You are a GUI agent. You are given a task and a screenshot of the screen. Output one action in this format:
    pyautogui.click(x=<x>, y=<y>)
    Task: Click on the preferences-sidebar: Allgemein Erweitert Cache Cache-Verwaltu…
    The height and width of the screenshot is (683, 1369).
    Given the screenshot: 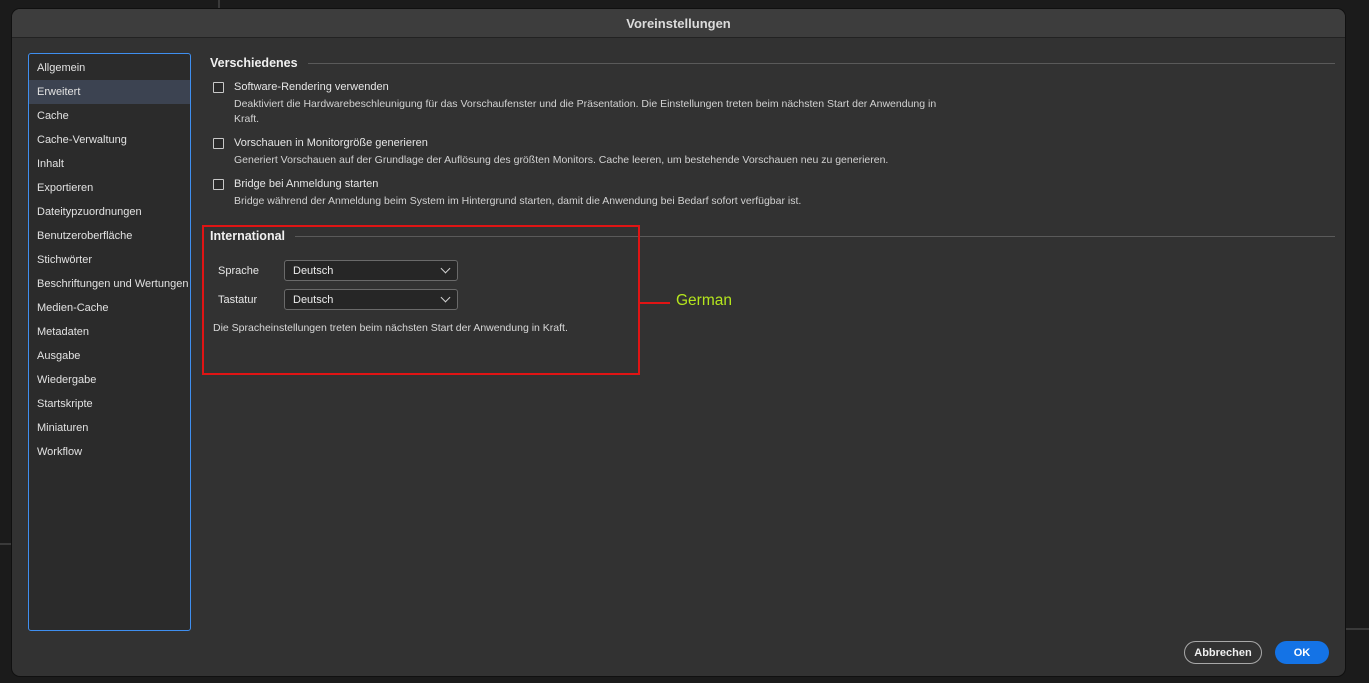 What is the action you would take?
    pyautogui.click(x=109, y=342)
    